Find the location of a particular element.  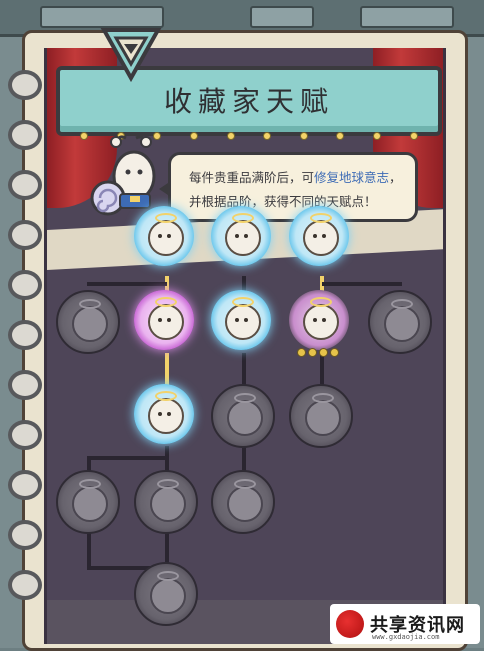

watermark-logo-icon is located at coordinates (350, 624).